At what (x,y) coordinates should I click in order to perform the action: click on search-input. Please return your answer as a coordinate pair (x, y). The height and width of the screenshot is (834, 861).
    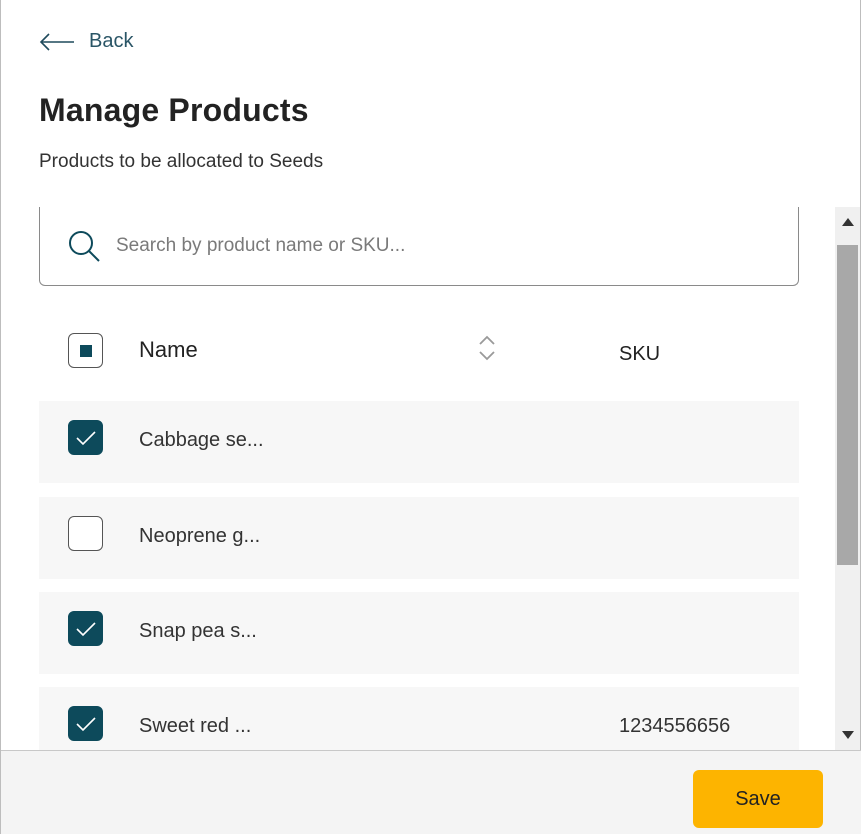
    Looking at the image, I should click on (436, 246).